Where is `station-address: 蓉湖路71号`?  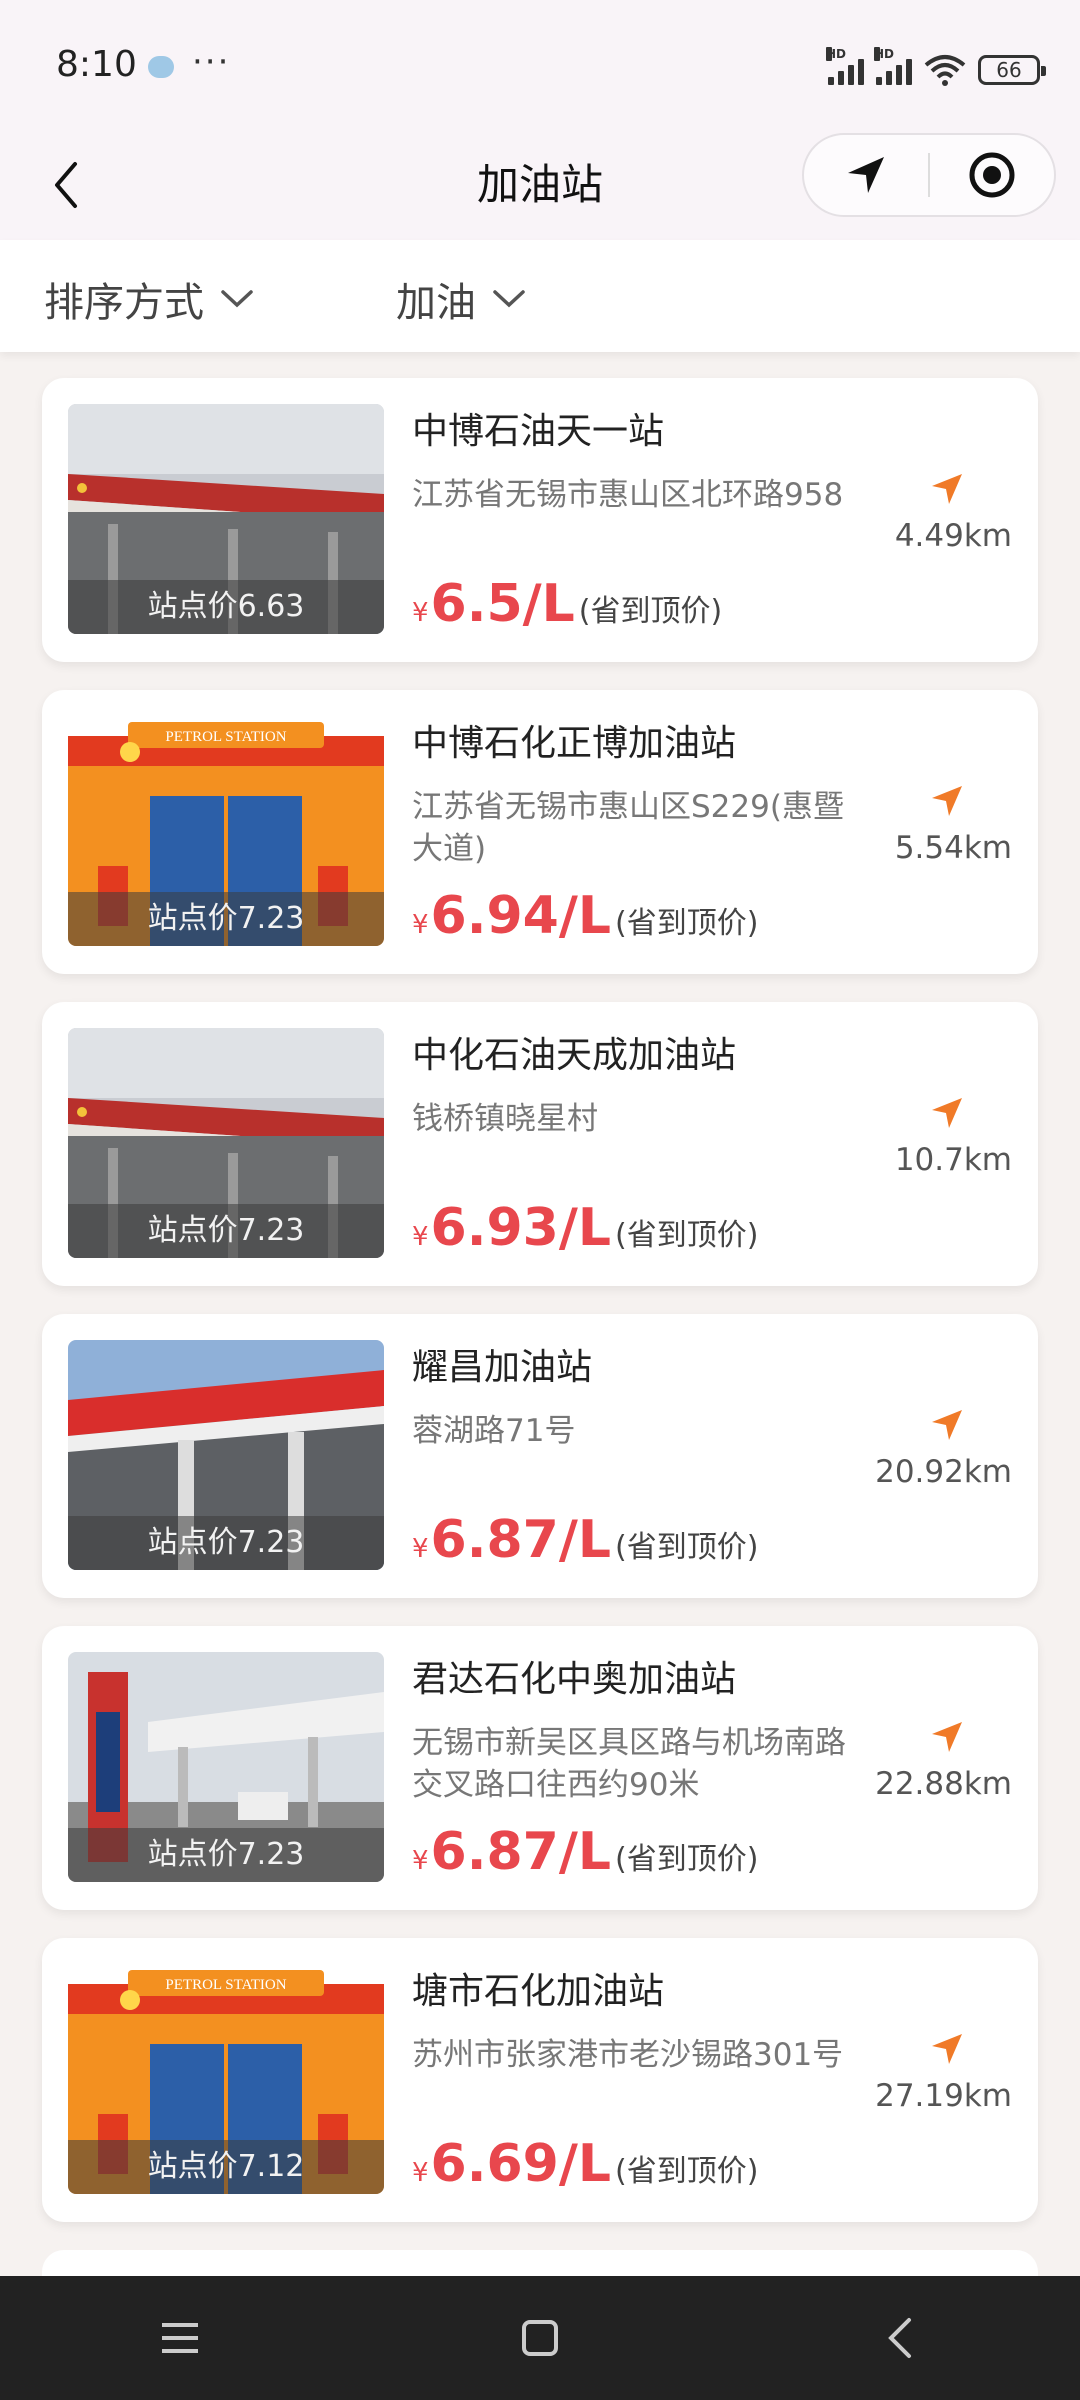 station-address: 蓉湖路71号 is located at coordinates (494, 1431).